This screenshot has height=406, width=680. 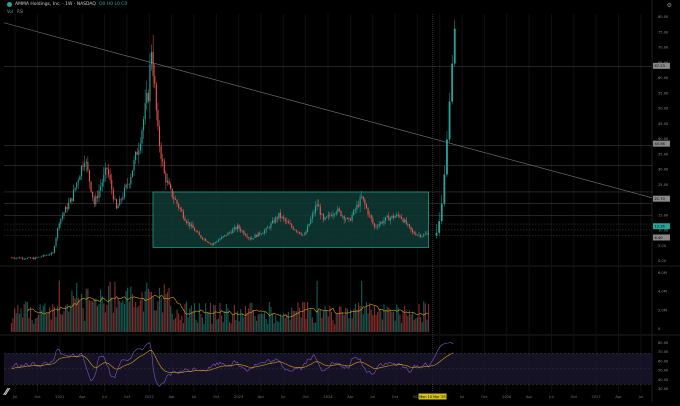 I want to click on volume-axis-label: 6.0M, so click(x=662, y=273).